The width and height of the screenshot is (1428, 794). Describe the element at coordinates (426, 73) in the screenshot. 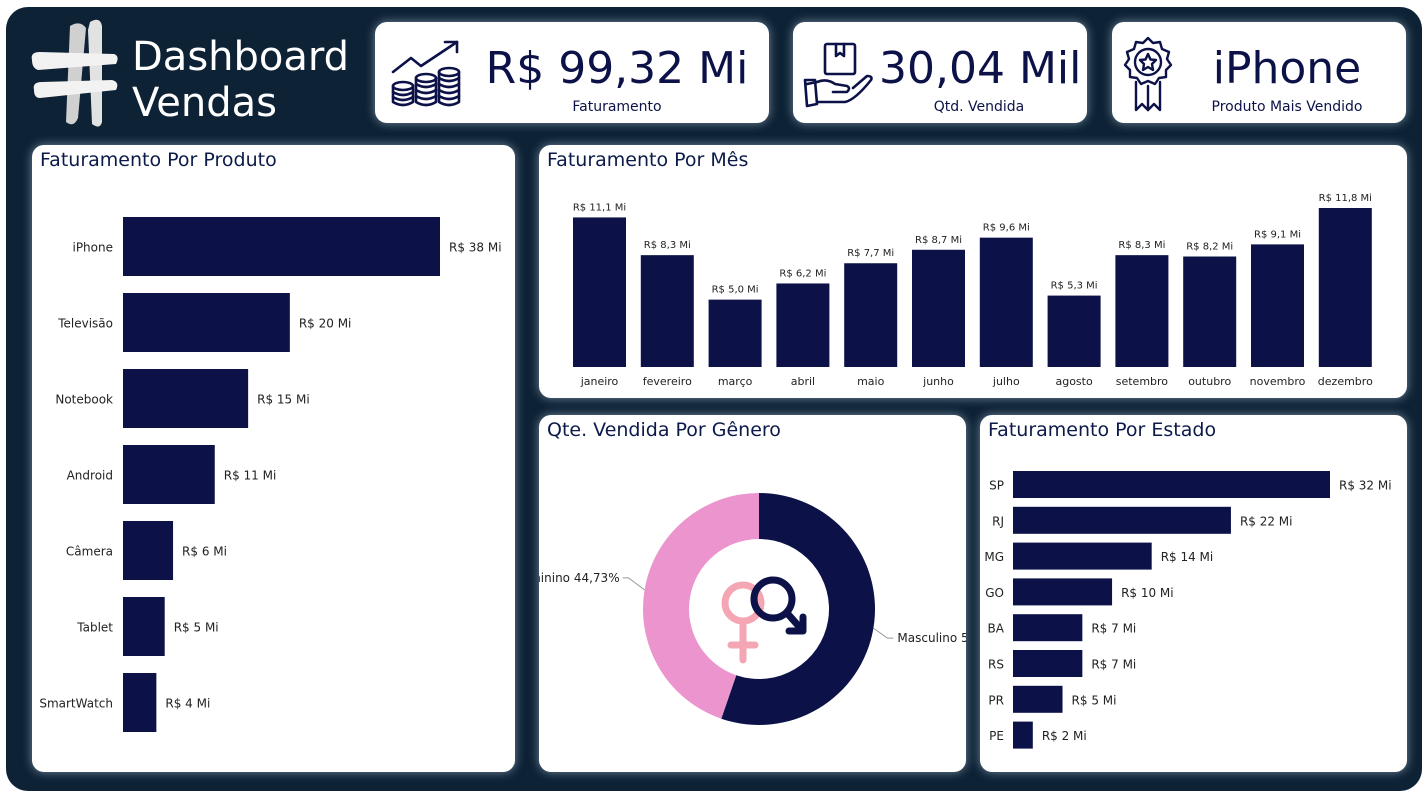

I see `growth-coins-icon` at that location.